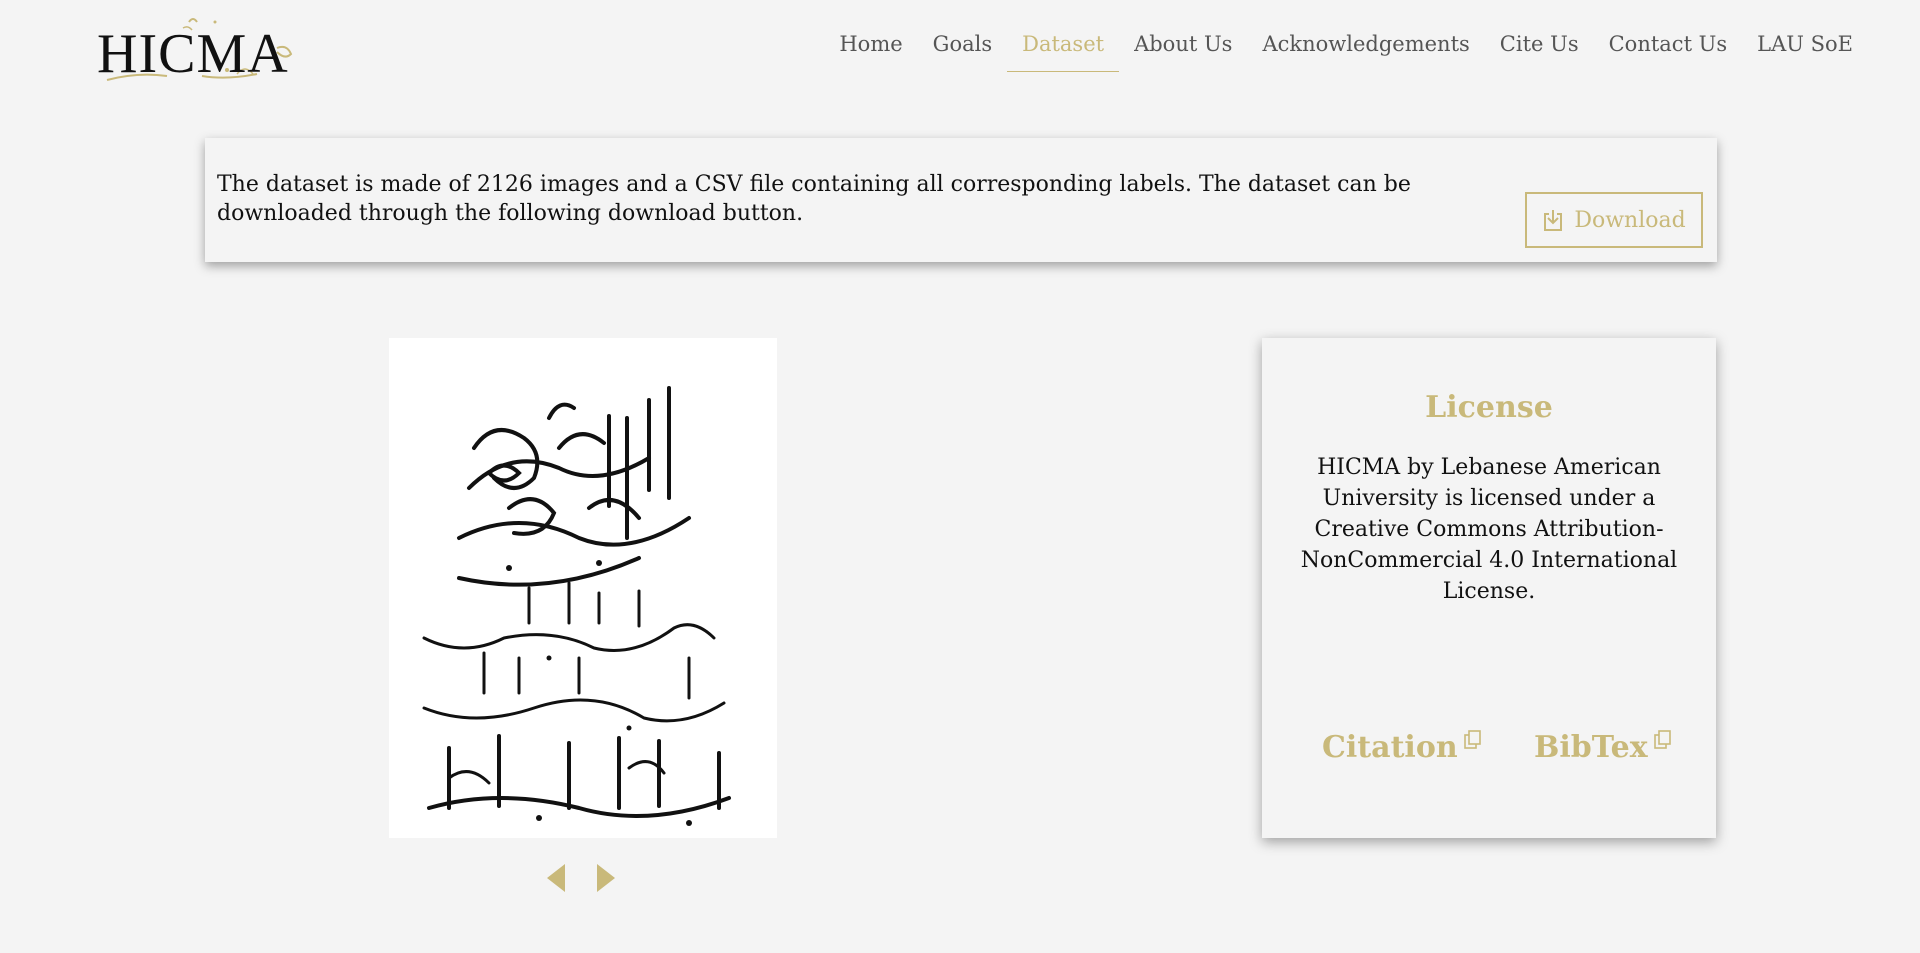  Describe the element at coordinates (870, 49) in the screenshot. I see `nav-home: Home` at that location.